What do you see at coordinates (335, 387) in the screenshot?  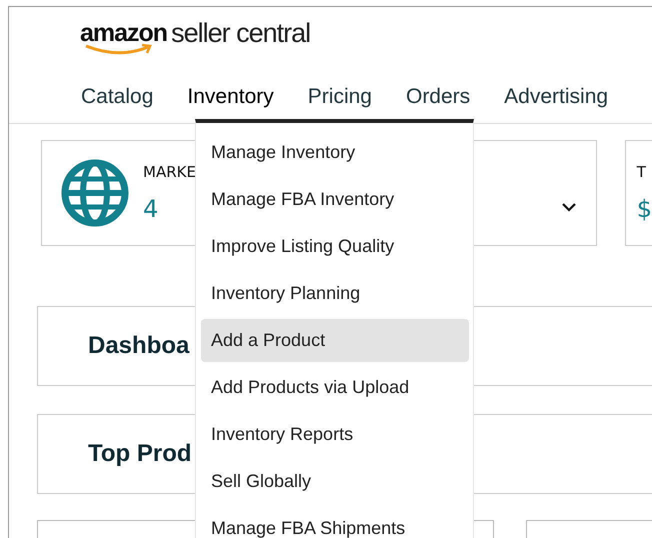 I see `menu-item: Add Products via Upload` at bounding box center [335, 387].